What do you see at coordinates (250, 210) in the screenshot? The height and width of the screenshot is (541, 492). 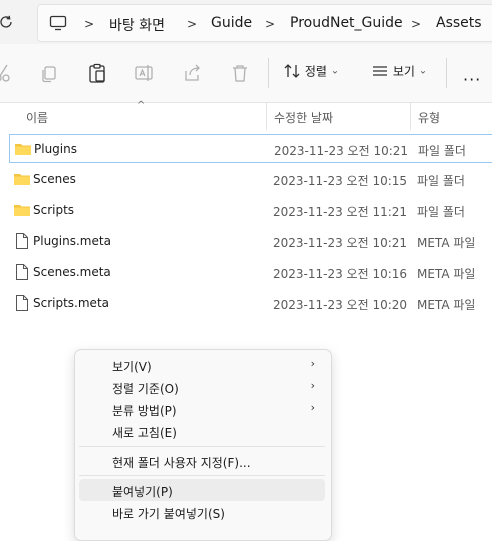 I see `file-row: Scripts 2023-11-23 오전 11:21 파일 폴더` at bounding box center [250, 210].